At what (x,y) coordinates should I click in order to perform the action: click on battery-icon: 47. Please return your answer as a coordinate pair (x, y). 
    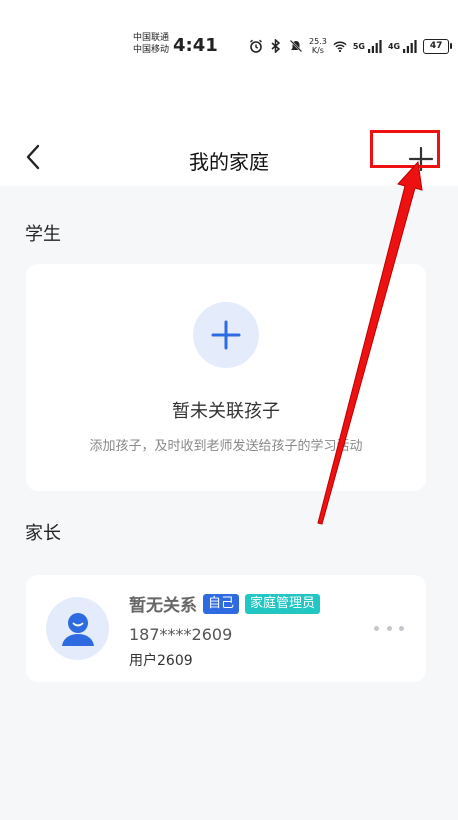
    Looking at the image, I should click on (438, 46).